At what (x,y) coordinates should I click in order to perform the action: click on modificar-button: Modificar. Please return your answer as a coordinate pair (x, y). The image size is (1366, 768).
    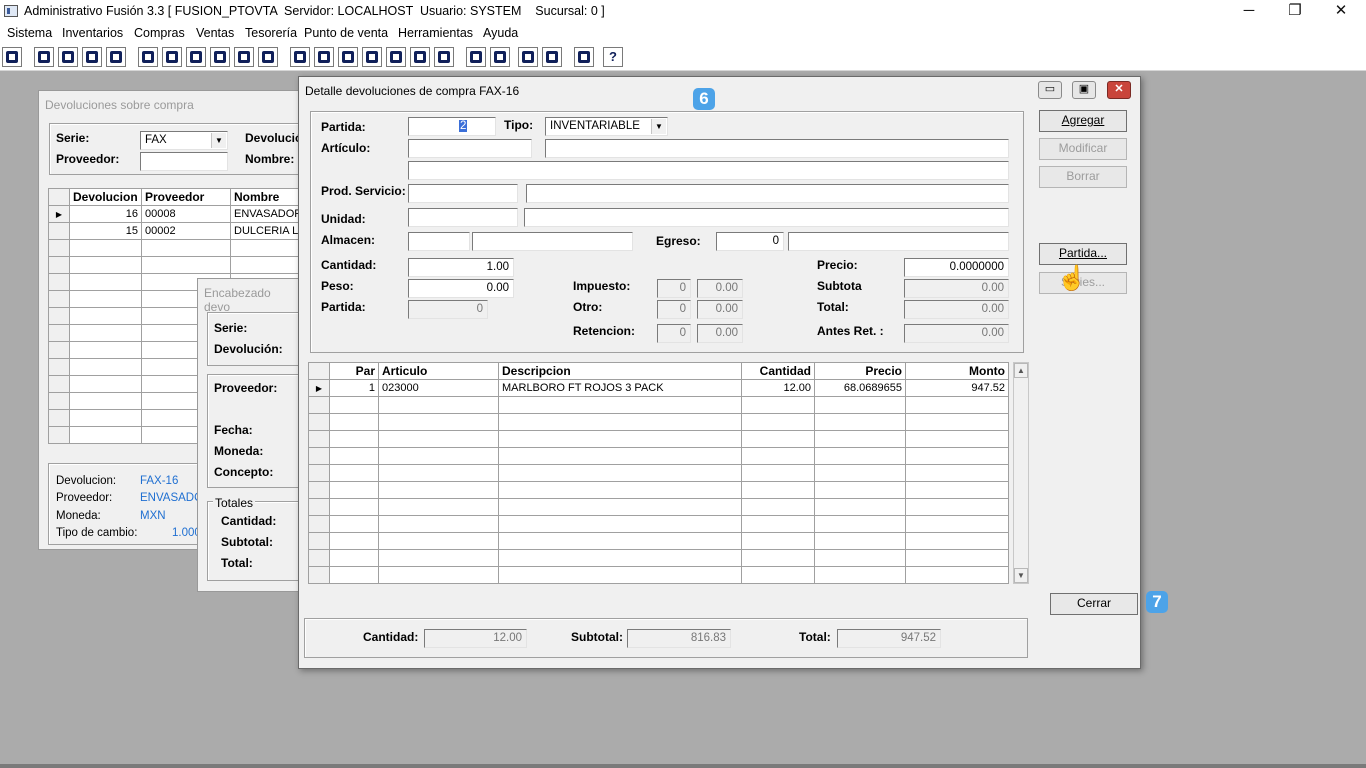
    Looking at the image, I should click on (1083, 149).